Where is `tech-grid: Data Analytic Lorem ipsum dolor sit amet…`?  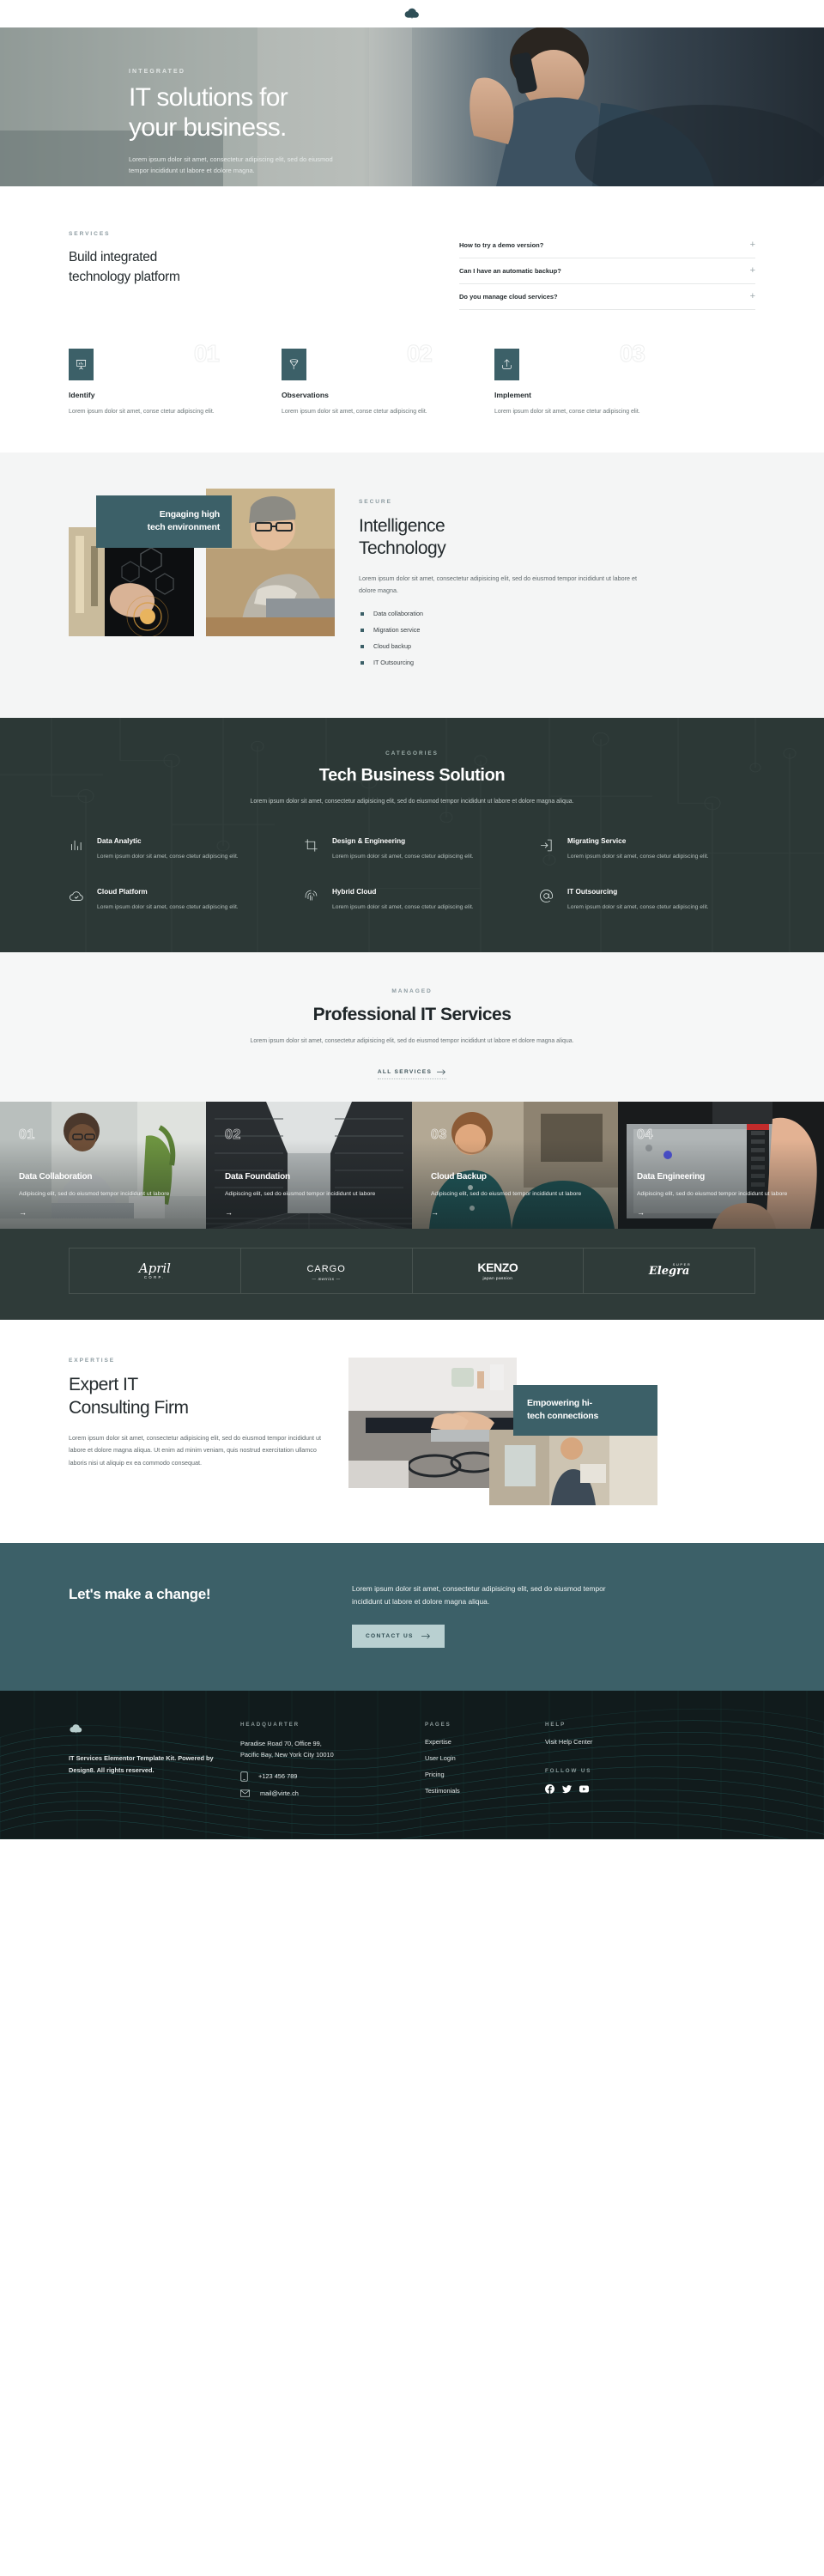 tech-grid: Data Analytic Lorem ipsum dolor sit amet… is located at coordinates (412, 876).